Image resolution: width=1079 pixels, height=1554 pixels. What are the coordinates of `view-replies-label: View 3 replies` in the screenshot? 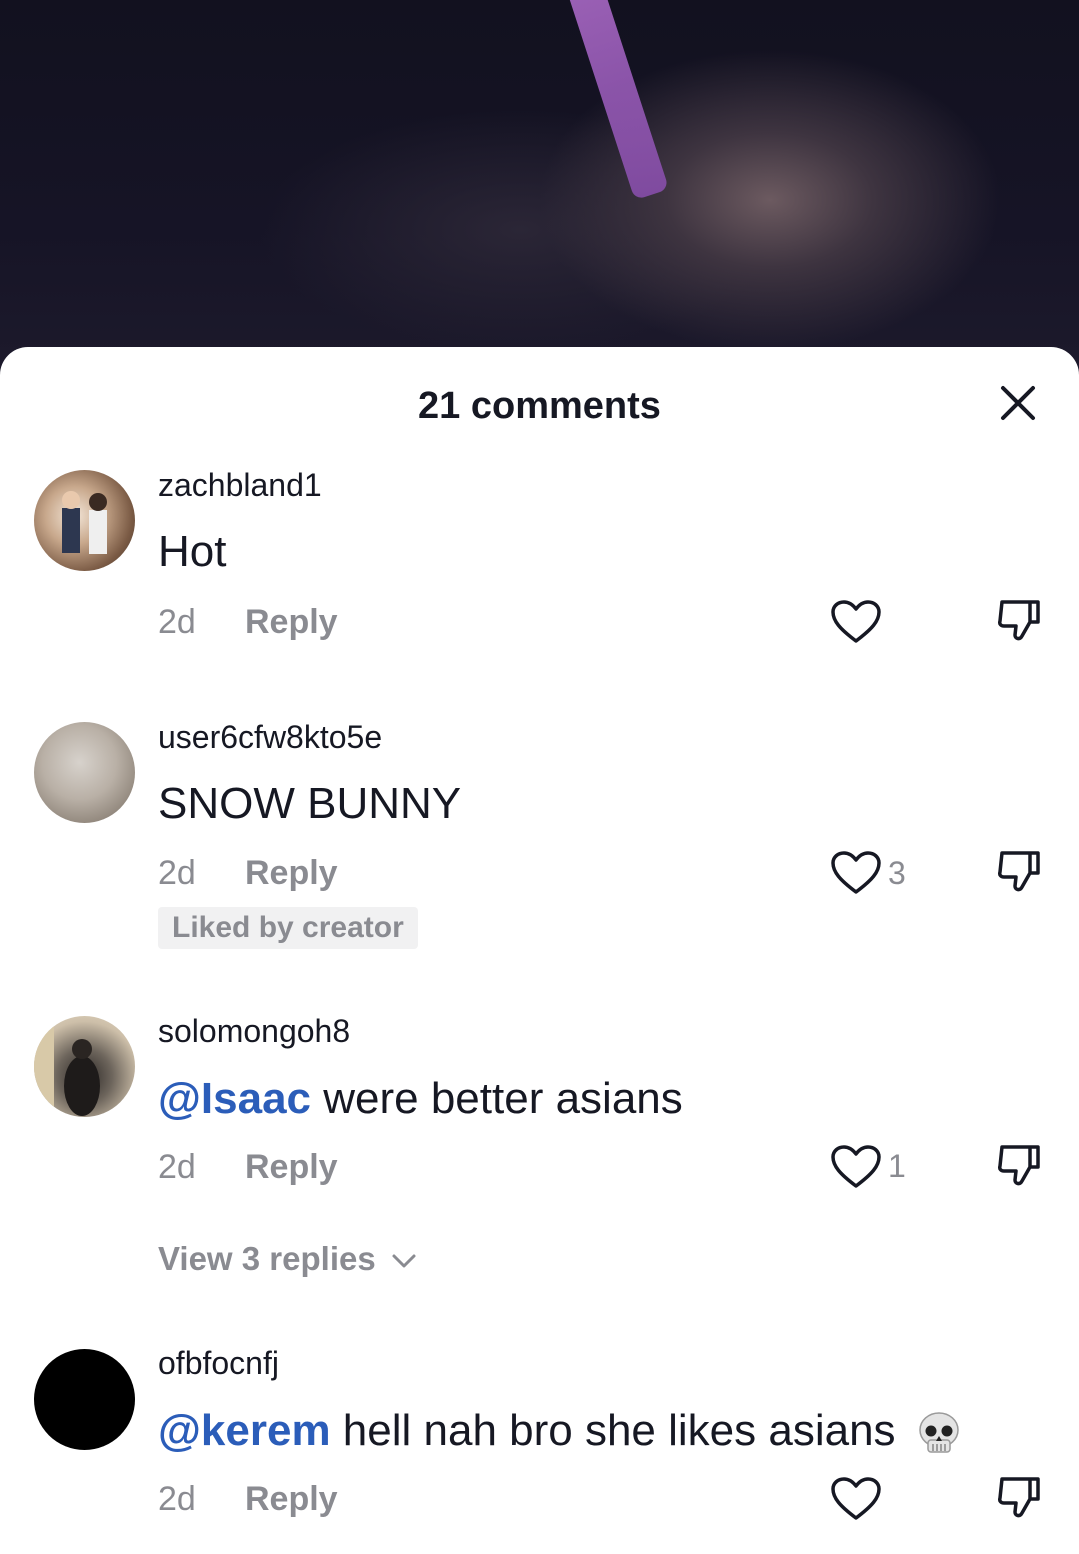 It's located at (267, 1258).